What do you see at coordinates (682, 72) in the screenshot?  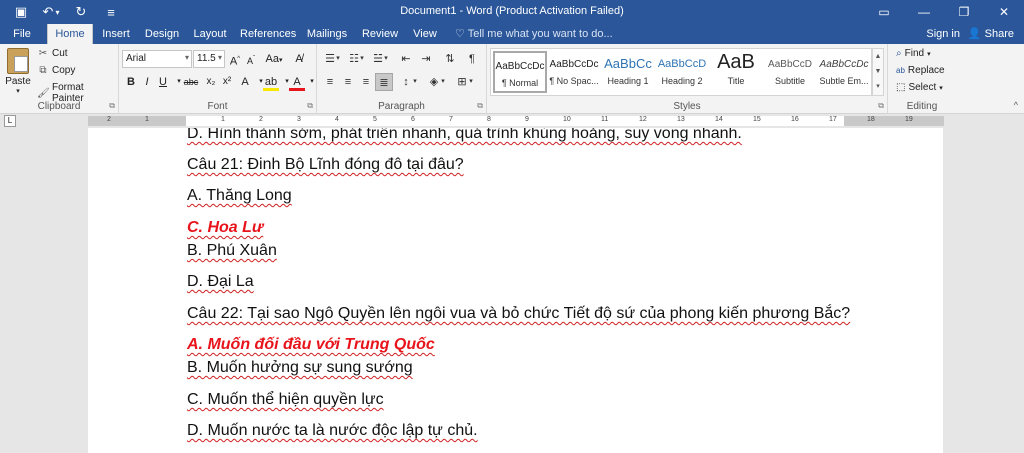 I see `style-heading-2: AaBbCcD Heading 2` at bounding box center [682, 72].